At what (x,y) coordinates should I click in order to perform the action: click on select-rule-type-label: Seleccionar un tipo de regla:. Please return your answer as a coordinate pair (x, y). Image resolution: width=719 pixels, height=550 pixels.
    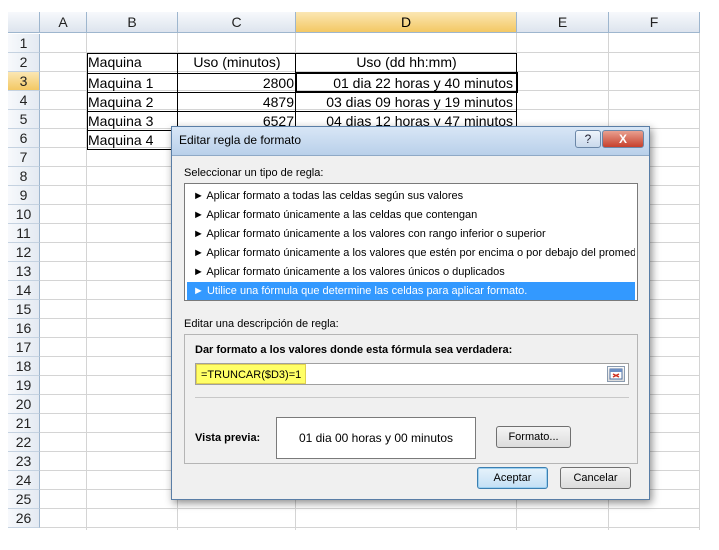
    Looking at the image, I should click on (254, 173).